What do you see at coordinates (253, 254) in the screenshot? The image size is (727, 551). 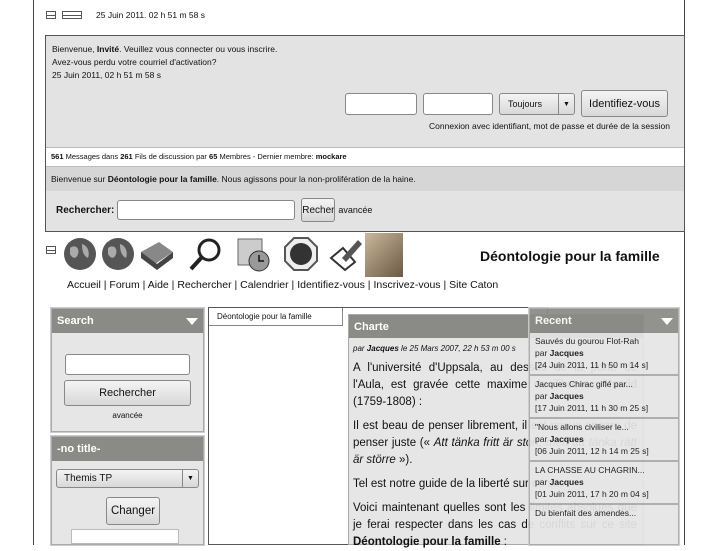 I see `calendar-clock-icon` at bounding box center [253, 254].